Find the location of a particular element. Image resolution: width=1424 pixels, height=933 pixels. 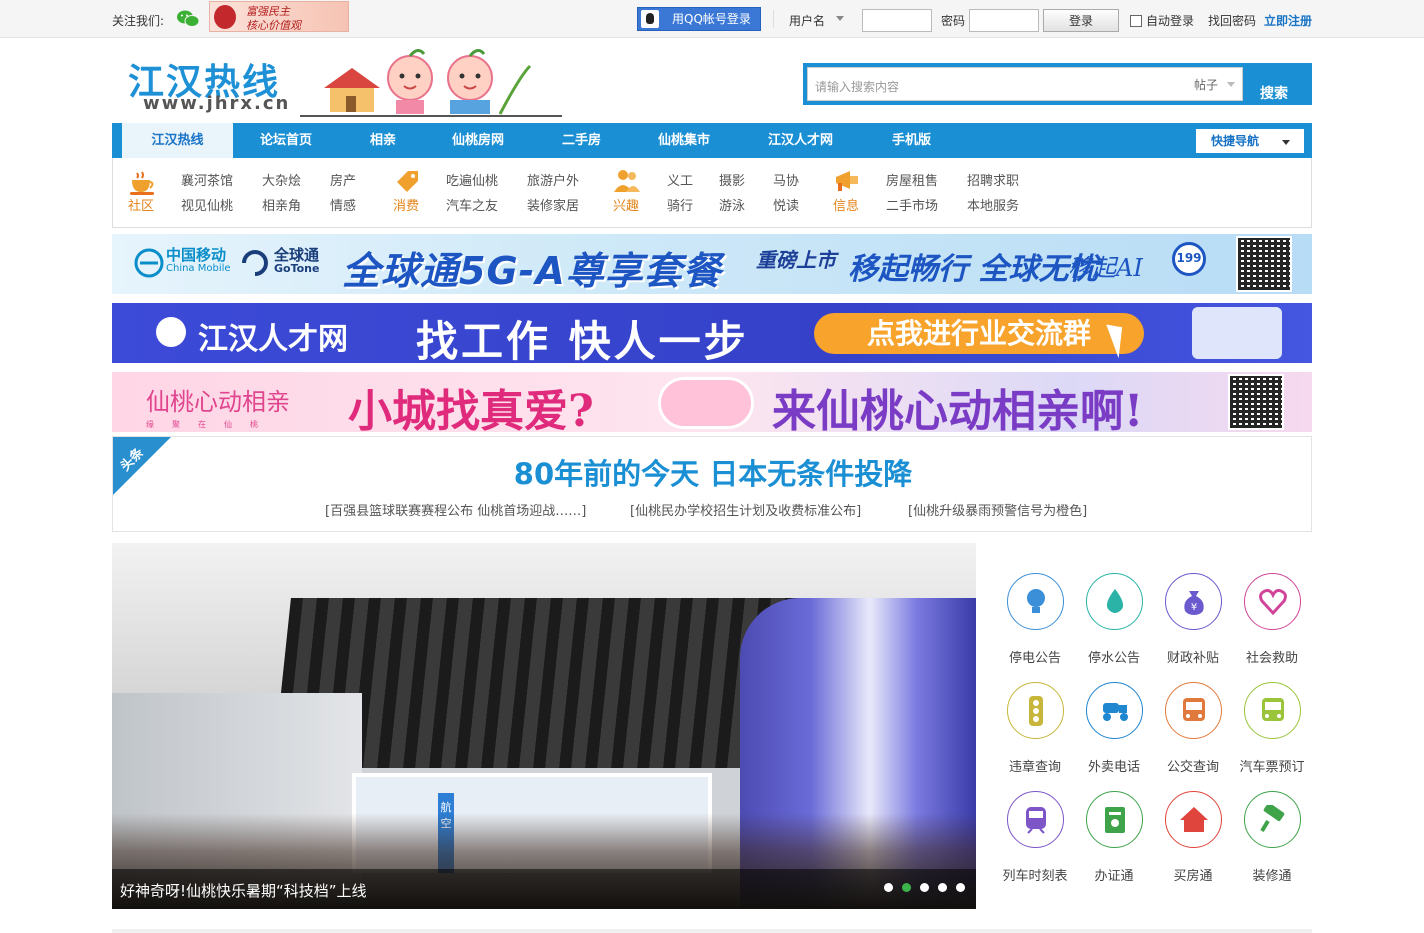

username-input is located at coordinates (897, 20).